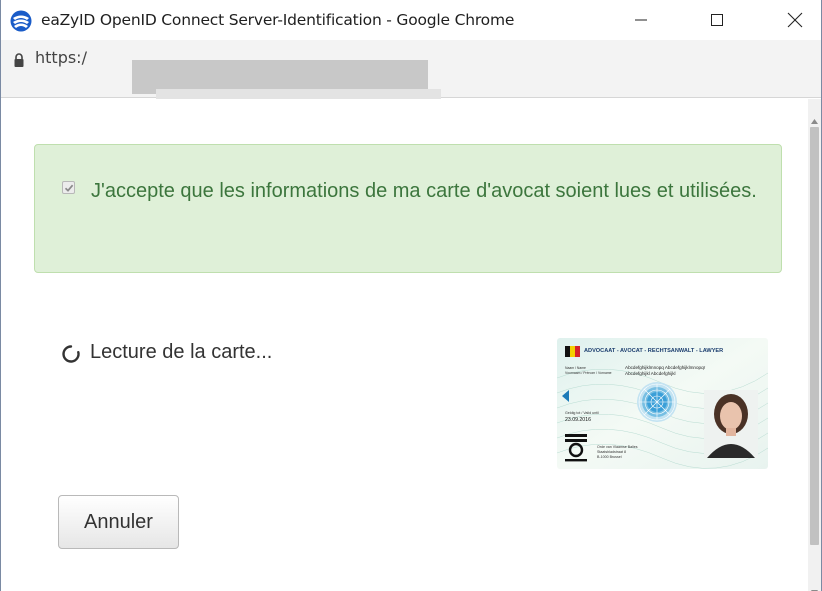  I want to click on card-photo, so click(731, 424).